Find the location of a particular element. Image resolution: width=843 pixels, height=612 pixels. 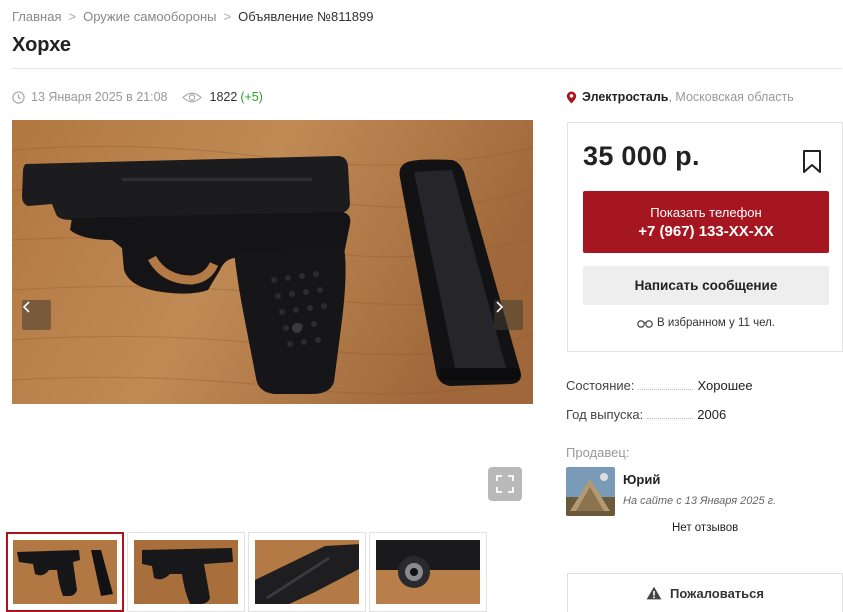

bookmark-icon is located at coordinates (812, 162).